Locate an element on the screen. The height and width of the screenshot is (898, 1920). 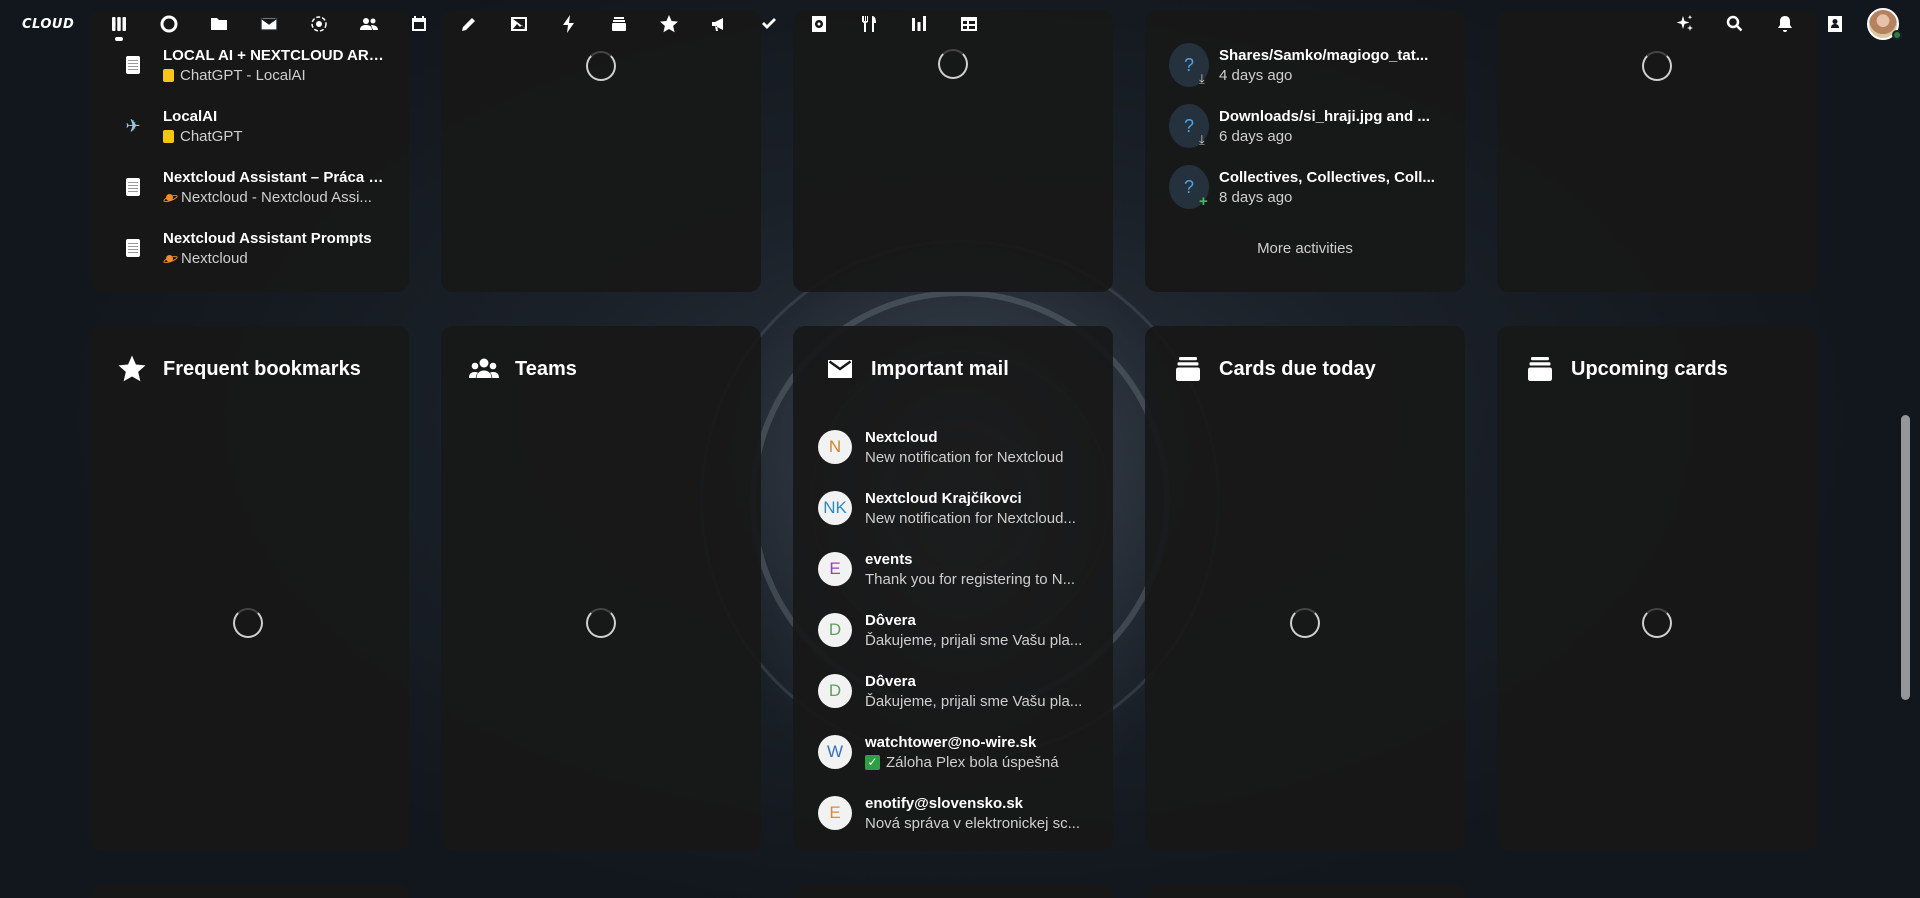
mail-sender: events is located at coordinates (889, 559).